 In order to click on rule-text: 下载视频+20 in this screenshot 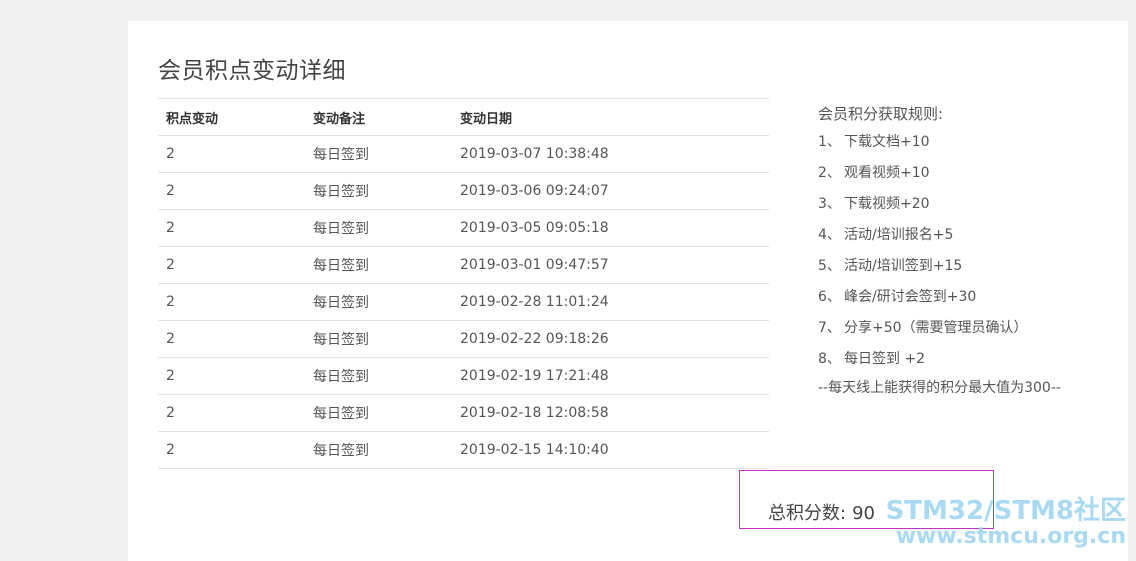, I will do `click(887, 204)`.